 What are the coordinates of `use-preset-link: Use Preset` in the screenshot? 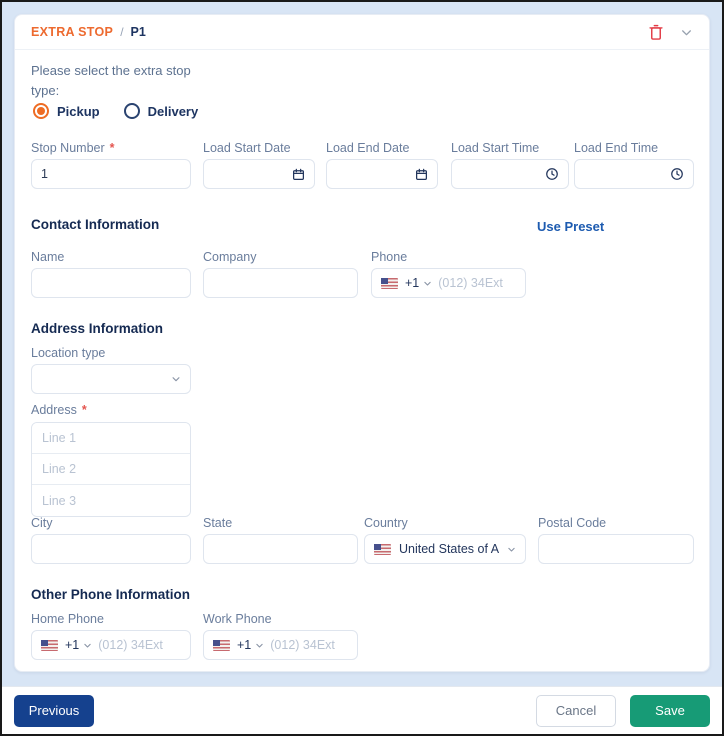 It's located at (570, 226).